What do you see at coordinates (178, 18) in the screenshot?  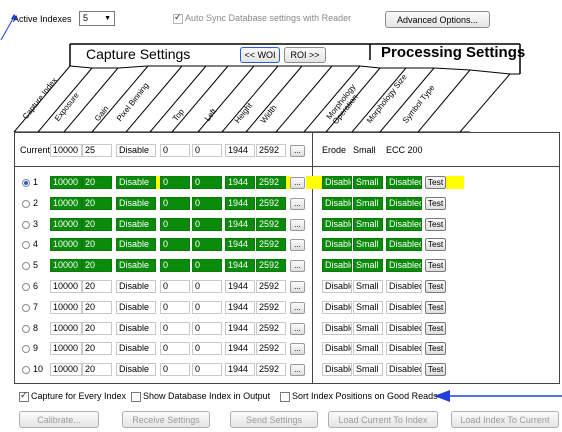 I see `auto-sync-checkbox` at bounding box center [178, 18].